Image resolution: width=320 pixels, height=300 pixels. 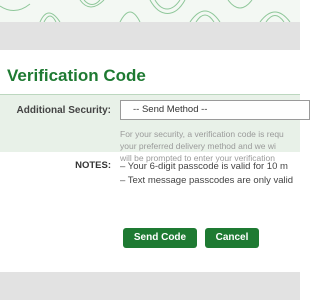 I want to click on header-banner, so click(x=150, y=11).